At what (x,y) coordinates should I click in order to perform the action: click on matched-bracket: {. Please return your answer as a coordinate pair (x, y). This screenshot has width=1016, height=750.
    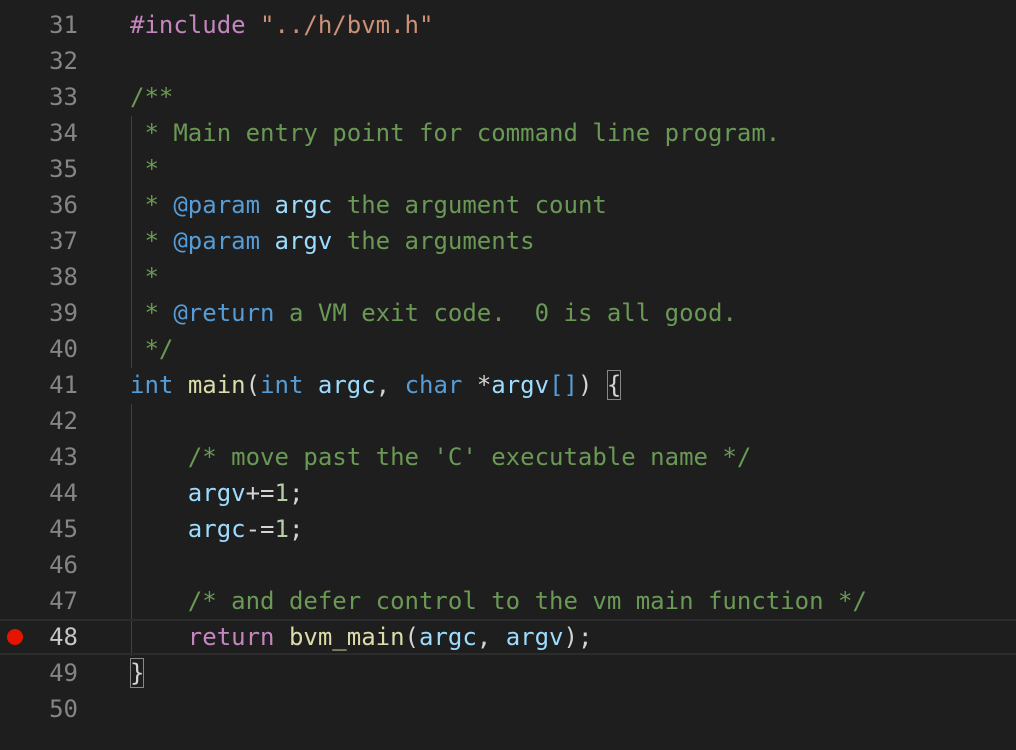
    Looking at the image, I should click on (614, 385).